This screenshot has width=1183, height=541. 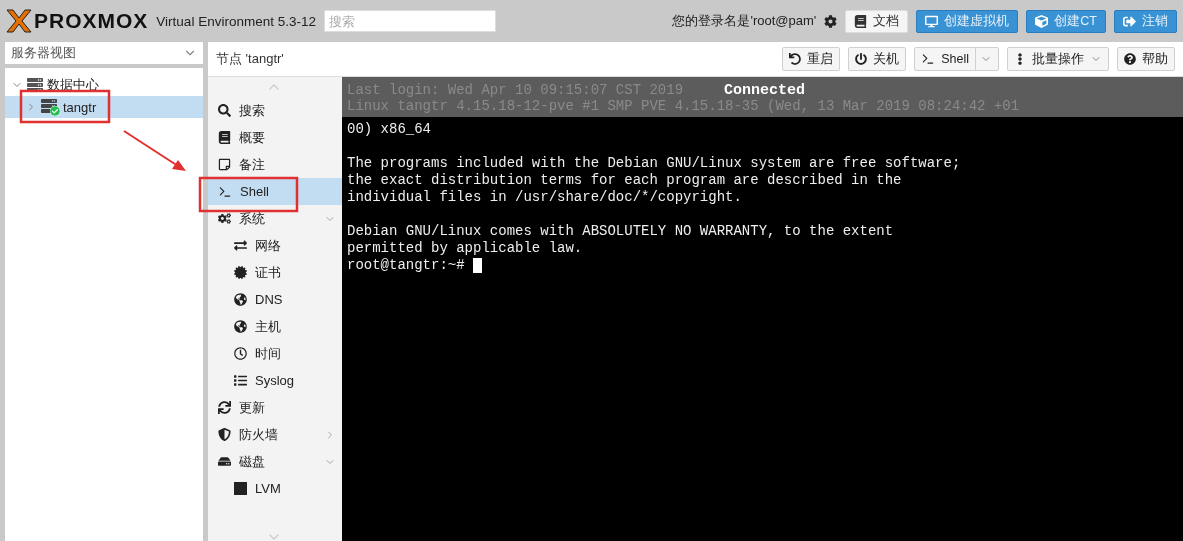 I want to click on tree-item: tangtr, so click(x=104, y=107).